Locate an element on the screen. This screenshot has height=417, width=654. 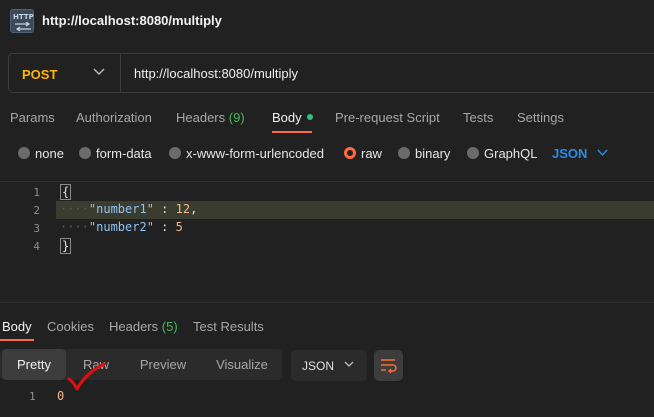
method-label: POST is located at coordinates (40, 74).